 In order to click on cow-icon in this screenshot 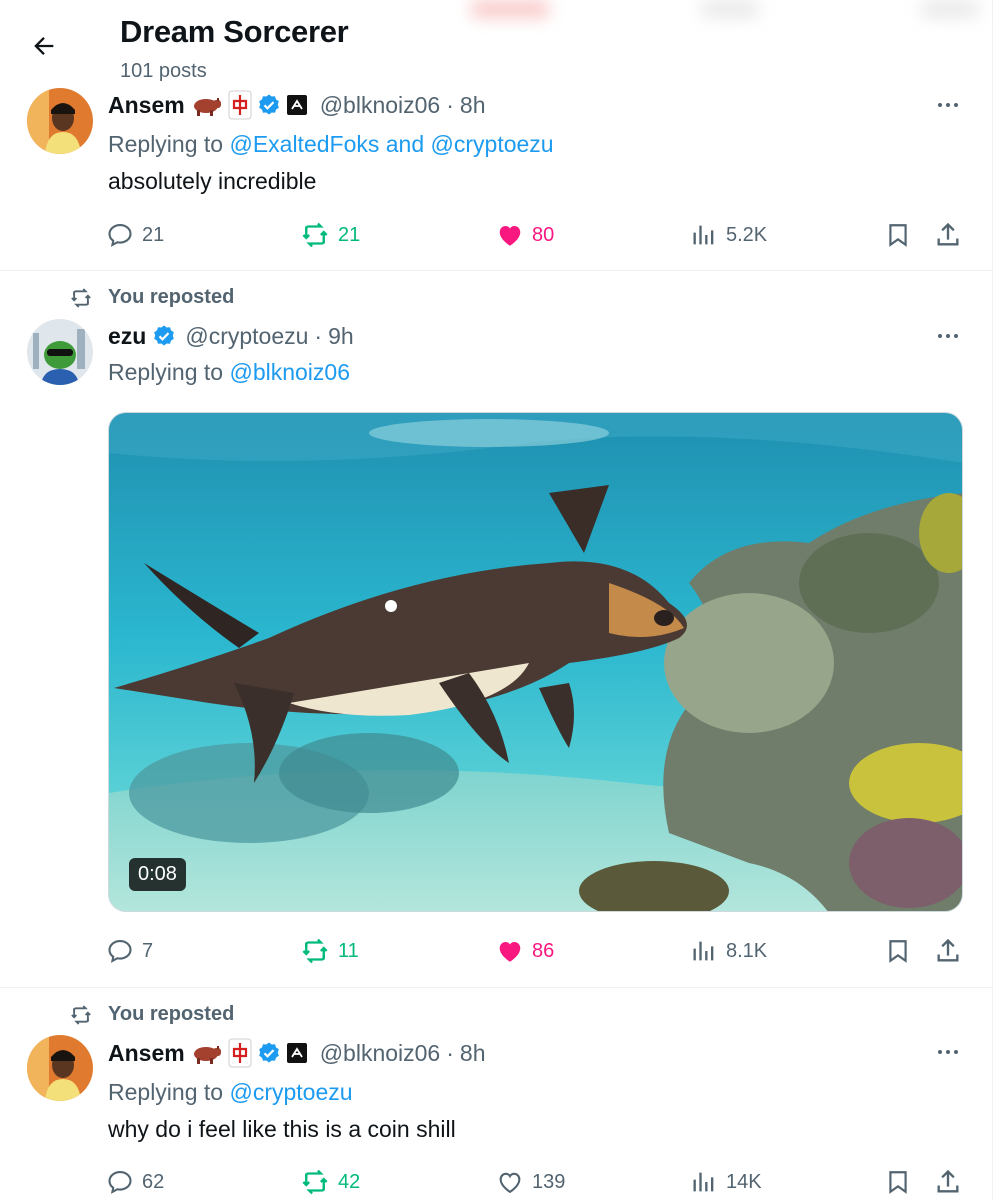, I will do `click(207, 1053)`.